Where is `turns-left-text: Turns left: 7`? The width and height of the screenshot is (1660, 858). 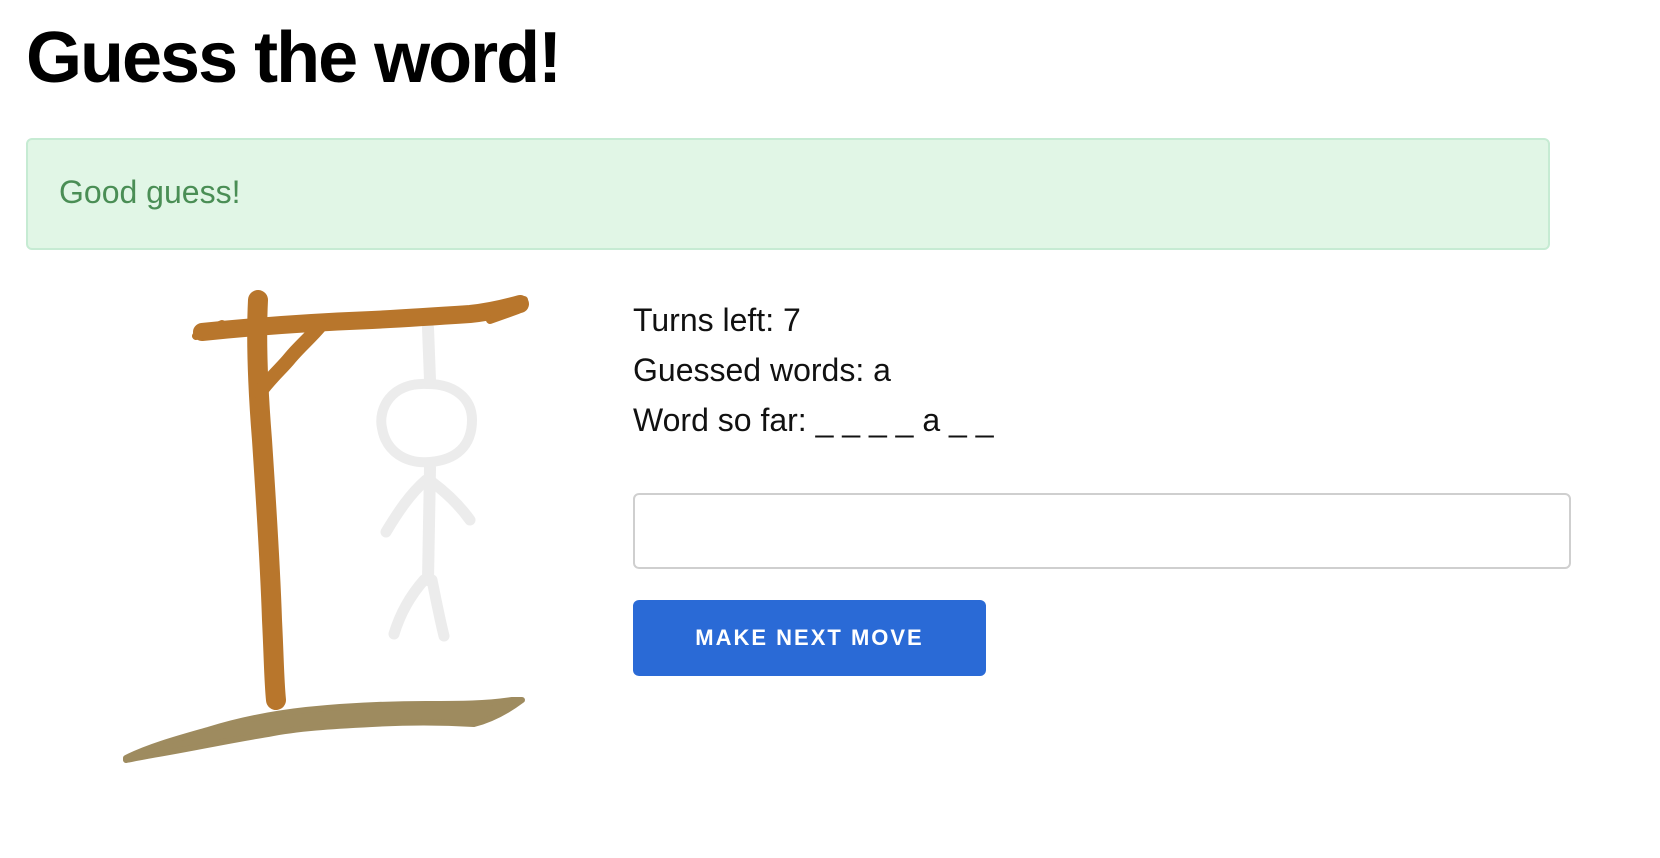
turns-left-text: Turns left: 7 is located at coordinates (717, 320).